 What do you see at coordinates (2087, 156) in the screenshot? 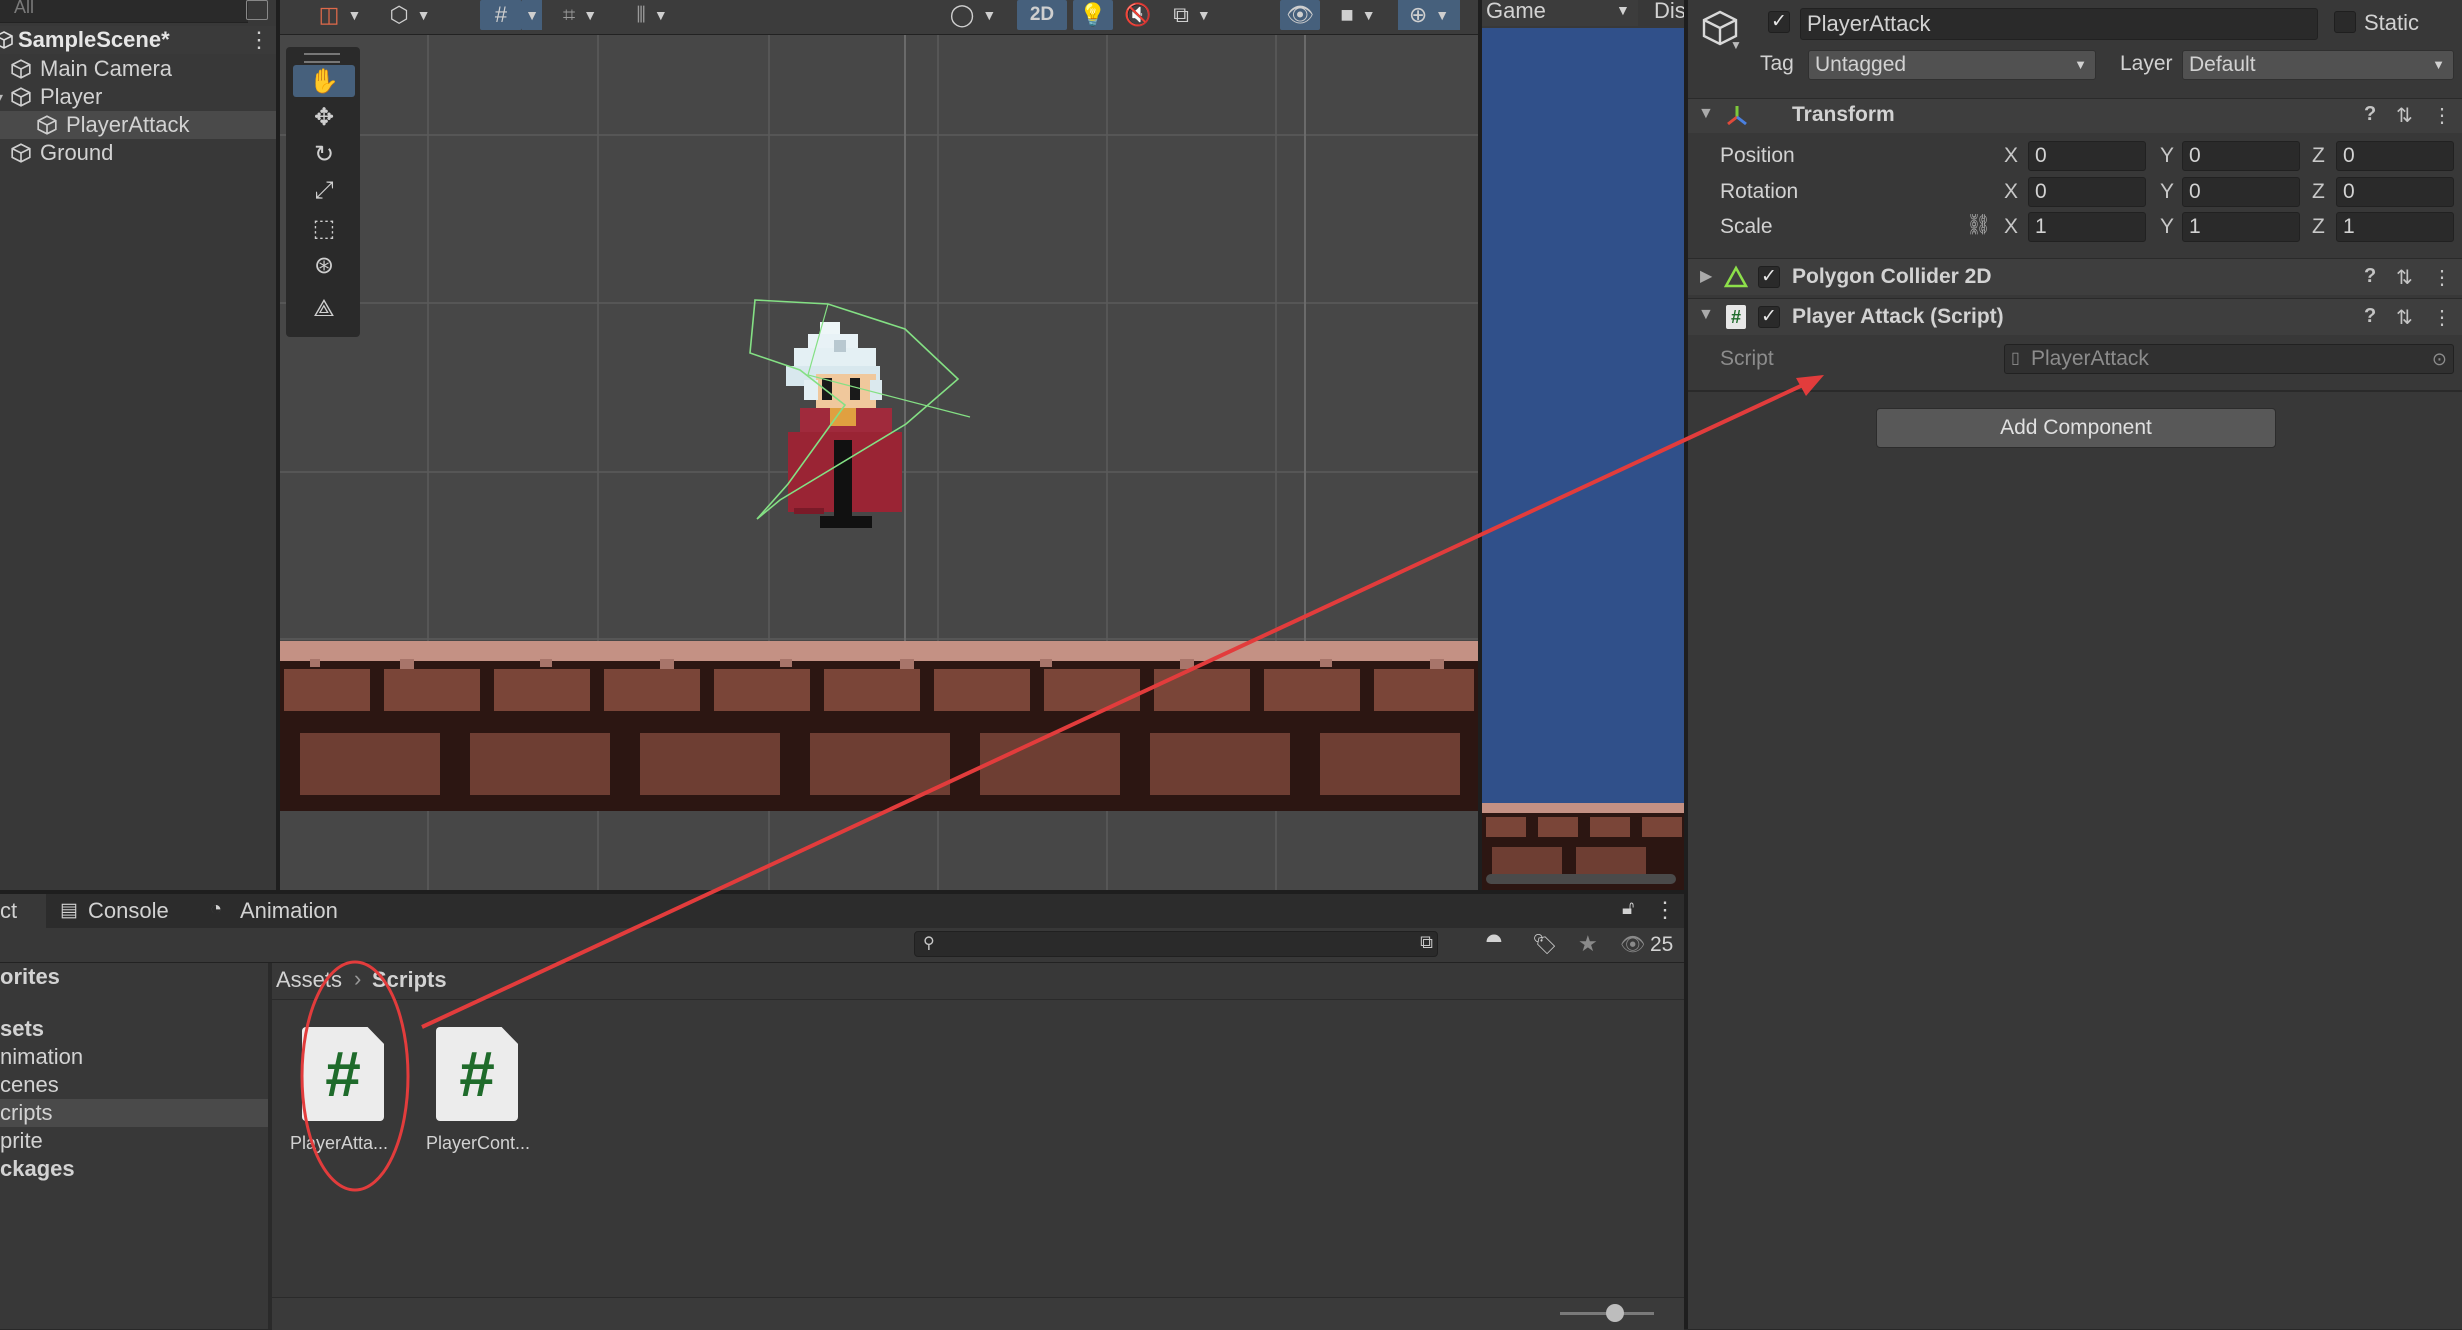
I see `position-x-field: 0` at bounding box center [2087, 156].